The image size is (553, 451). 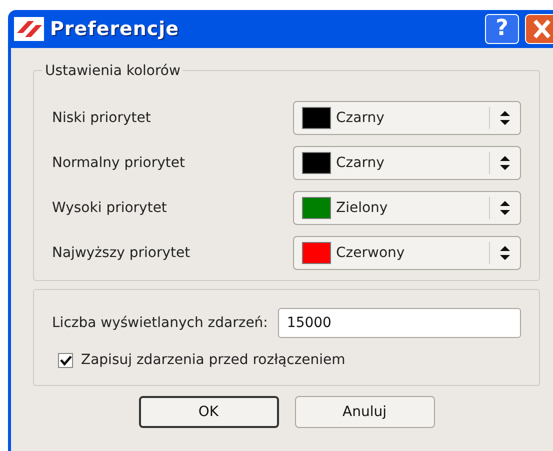 What do you see at coordinates (502, 29) in the screenshot?
I see `help-button: ?` at bounding box center [502, 29].